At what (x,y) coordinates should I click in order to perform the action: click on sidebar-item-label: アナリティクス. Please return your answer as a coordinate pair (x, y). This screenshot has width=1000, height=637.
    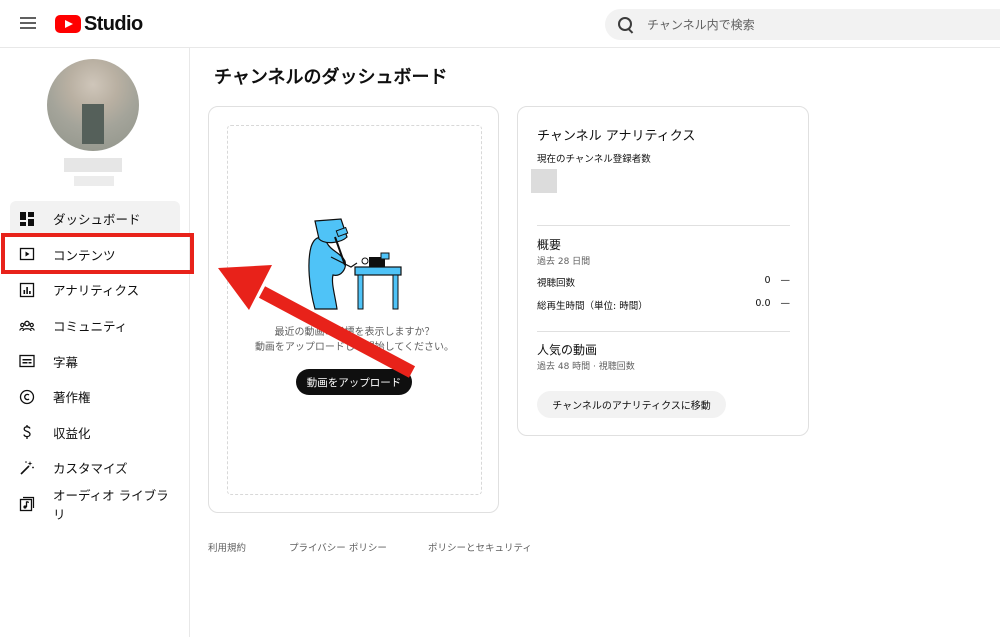
    Looking at the image, I should click on (96, 291).